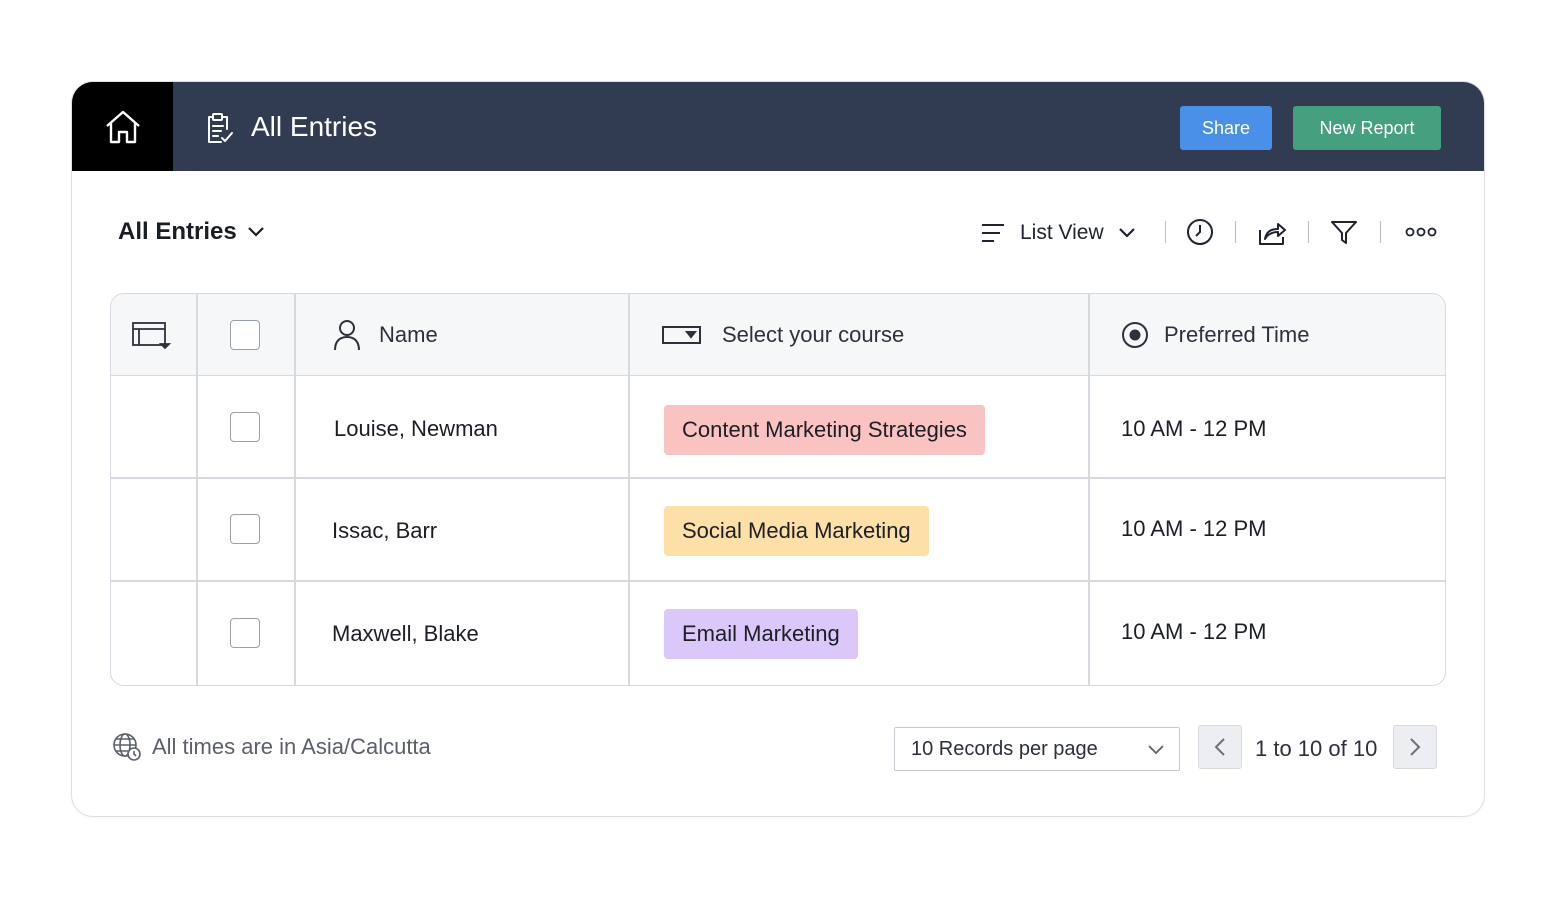 Image resolution: width=1566 pixels, height=920 pixels. Describe the element at coordinates (405, 633) in the screenshot. I see `name-cell: Maxwell, Blake` at that location.